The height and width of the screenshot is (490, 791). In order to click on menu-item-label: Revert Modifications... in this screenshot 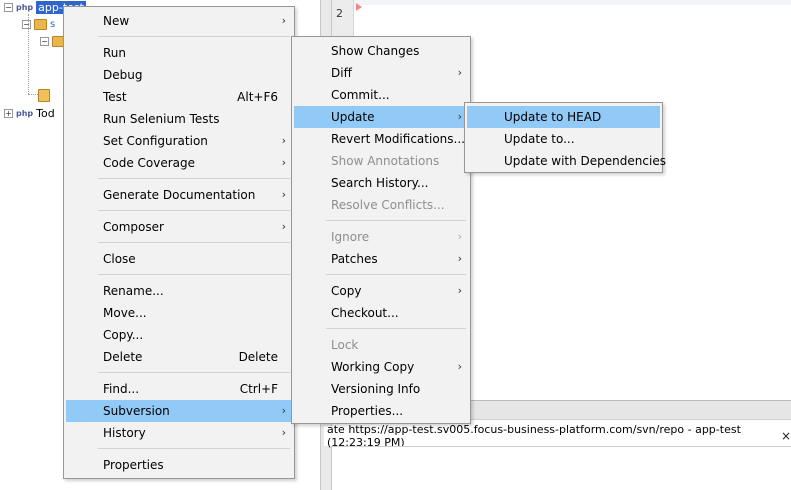, I will do `click(398, 139)`.